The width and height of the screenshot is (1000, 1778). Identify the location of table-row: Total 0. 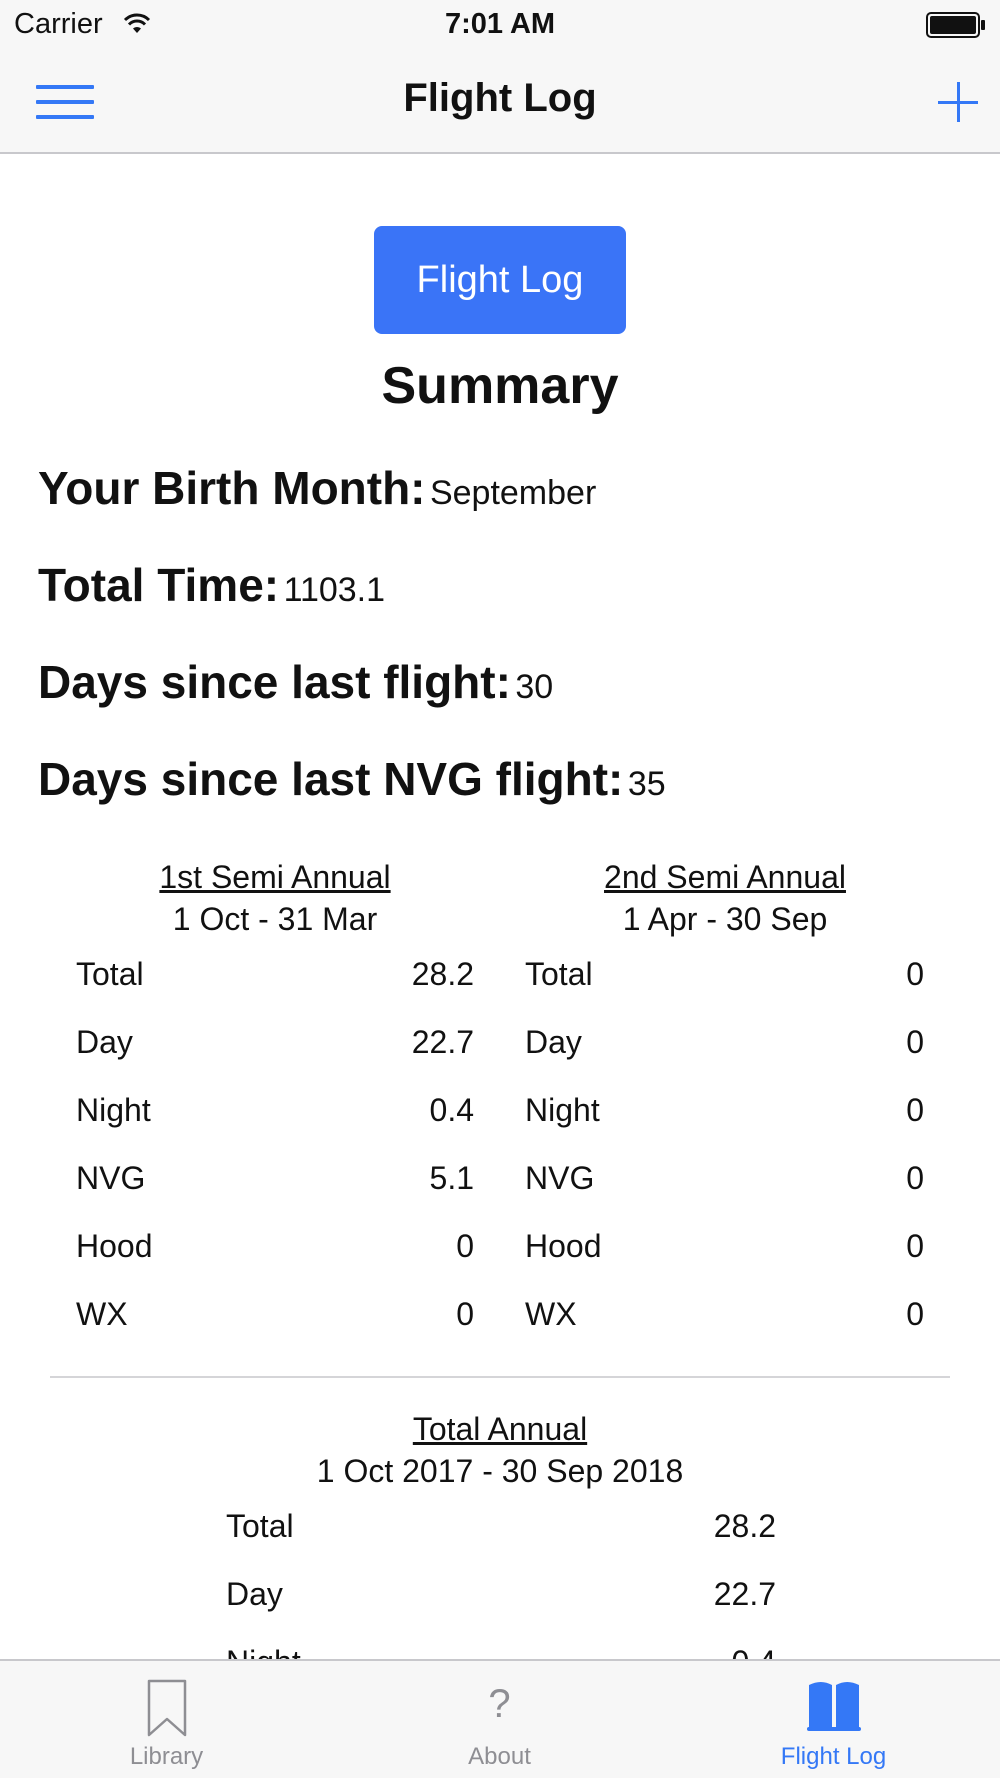
(724, 990).